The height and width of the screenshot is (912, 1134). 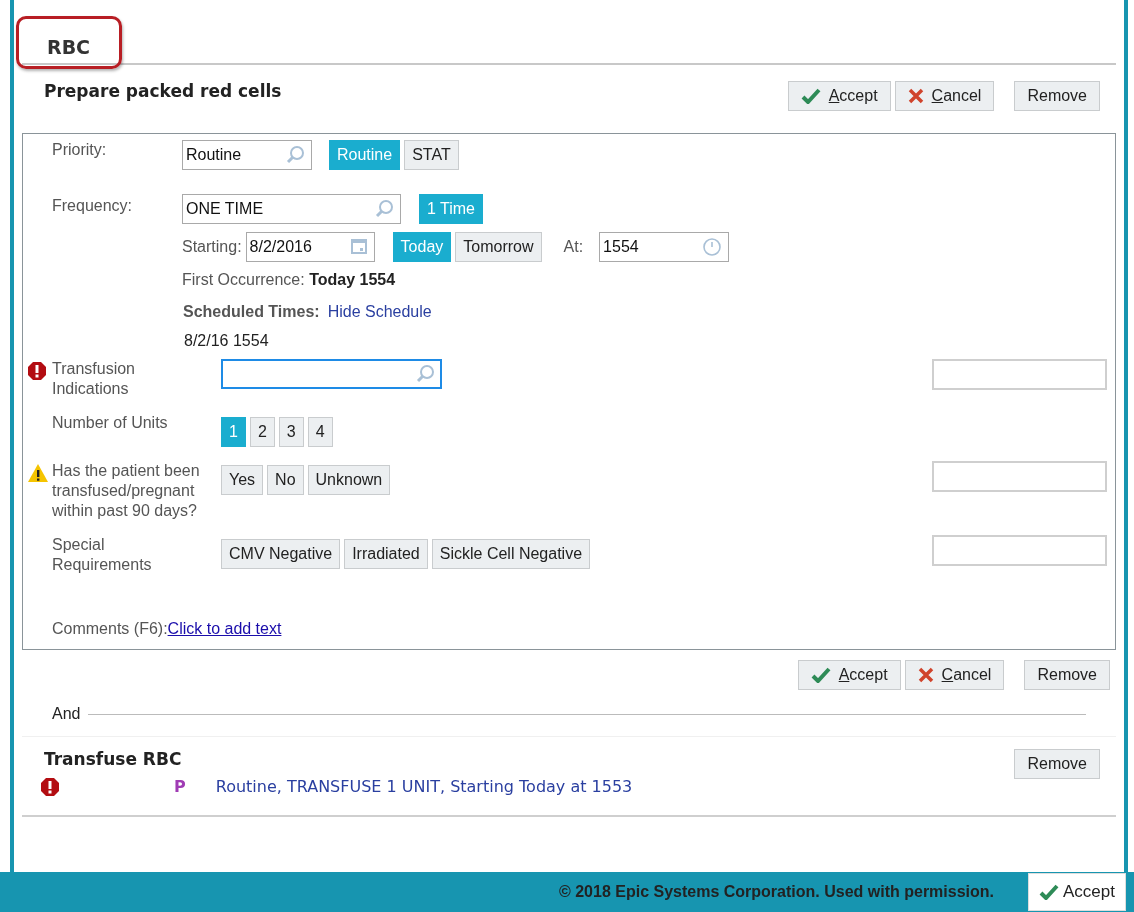 I want to click on choice-option: Sickle Cell Negative, so click(x=511, y=554).